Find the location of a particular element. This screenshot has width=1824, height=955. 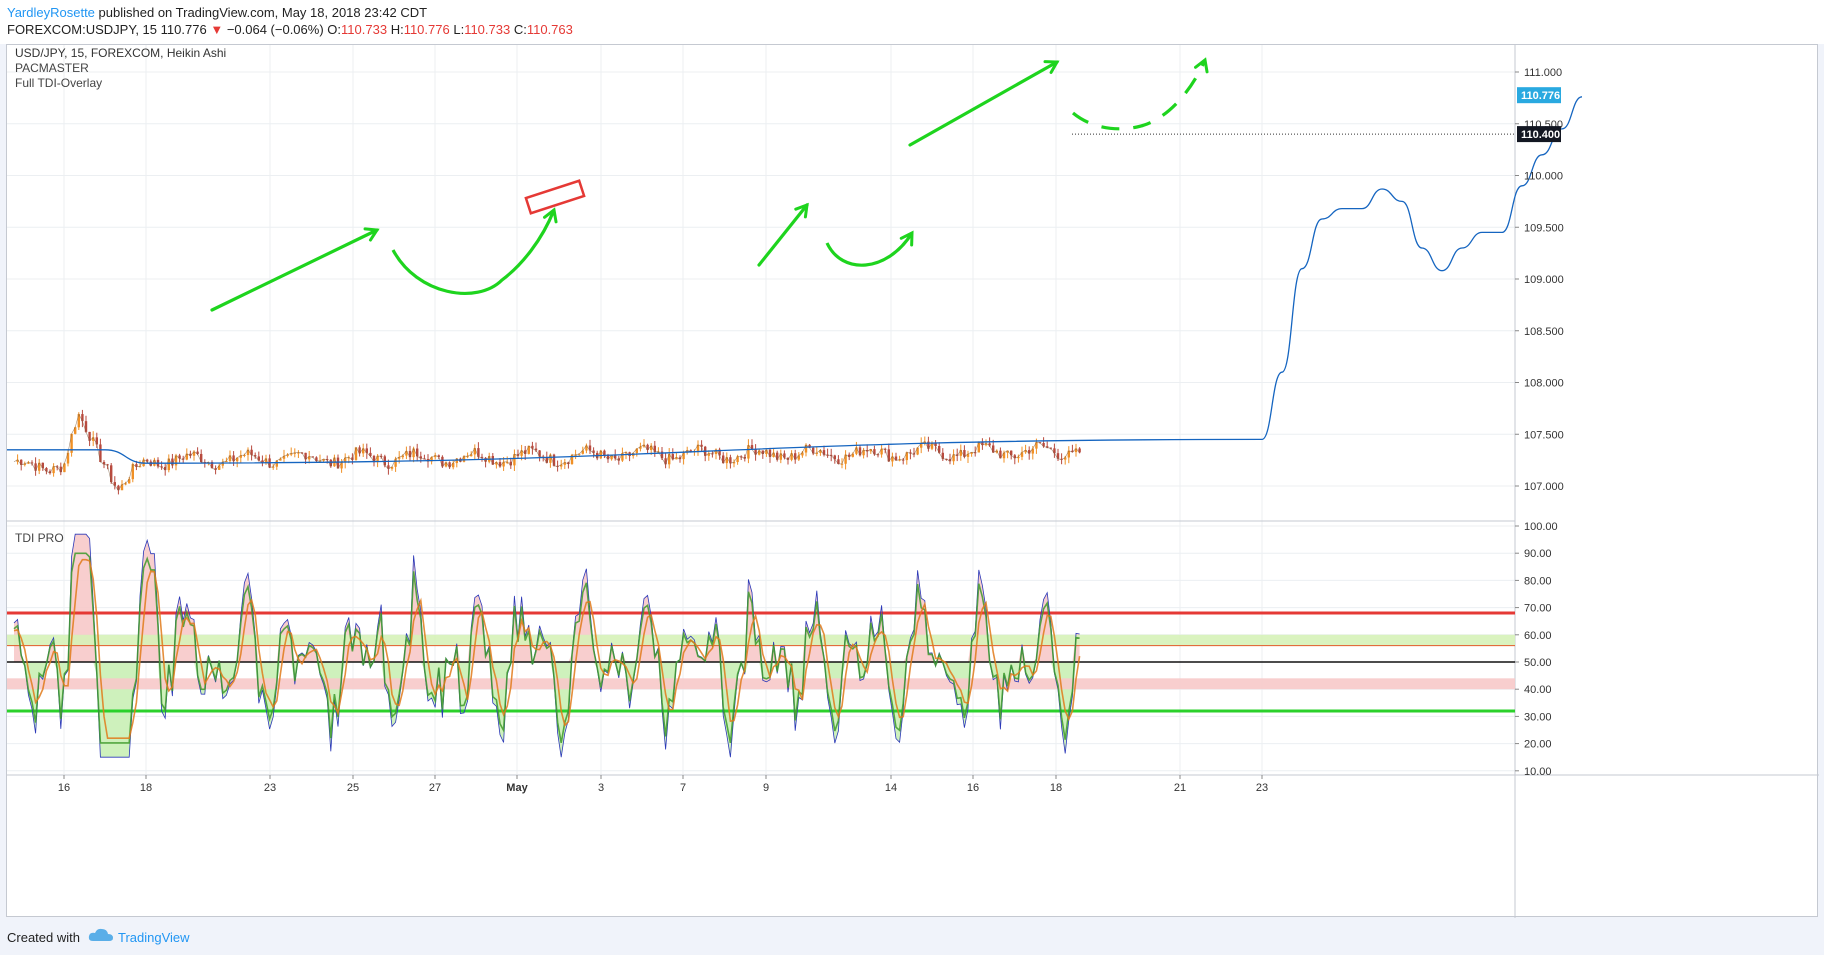

open-value: 110.733 is located at coordinates (364, 29).